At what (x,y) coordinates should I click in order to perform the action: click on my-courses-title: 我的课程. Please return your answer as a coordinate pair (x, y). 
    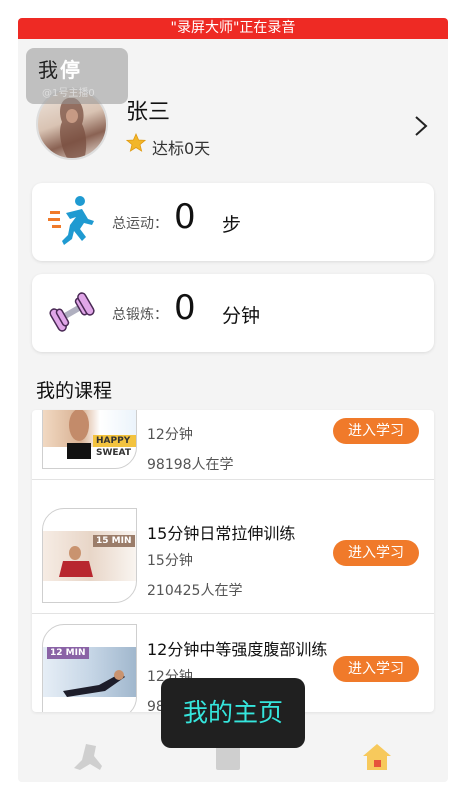
    Looking at the image, I should click on (74, 391).